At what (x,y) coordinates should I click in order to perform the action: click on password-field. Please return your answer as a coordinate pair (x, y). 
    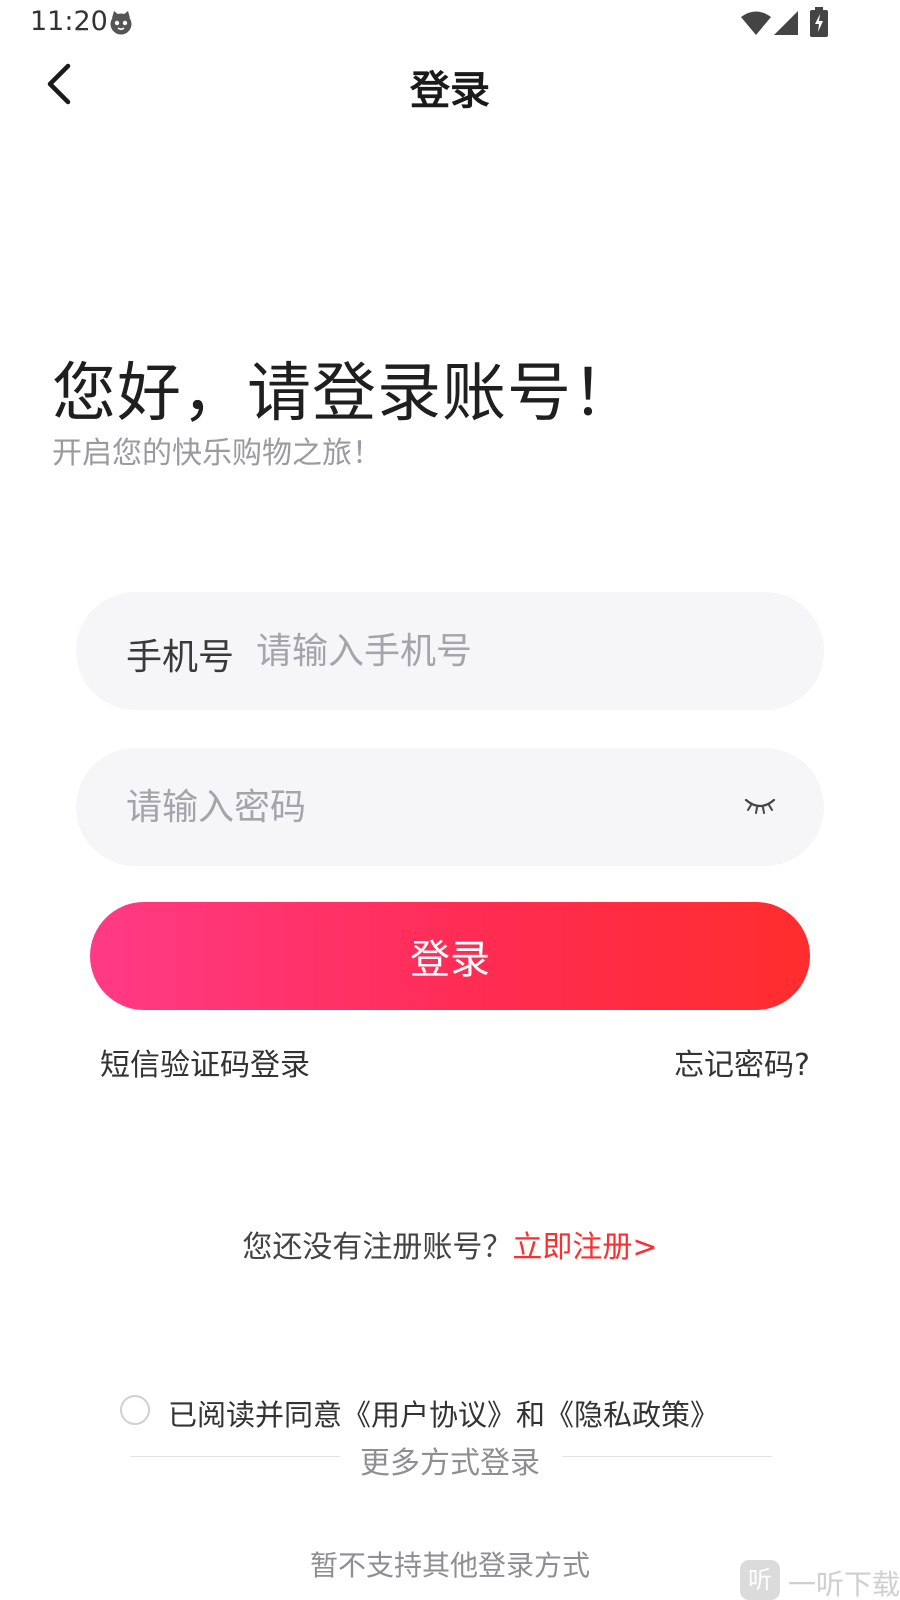
    Looking at the image, I should click on (450, 807).